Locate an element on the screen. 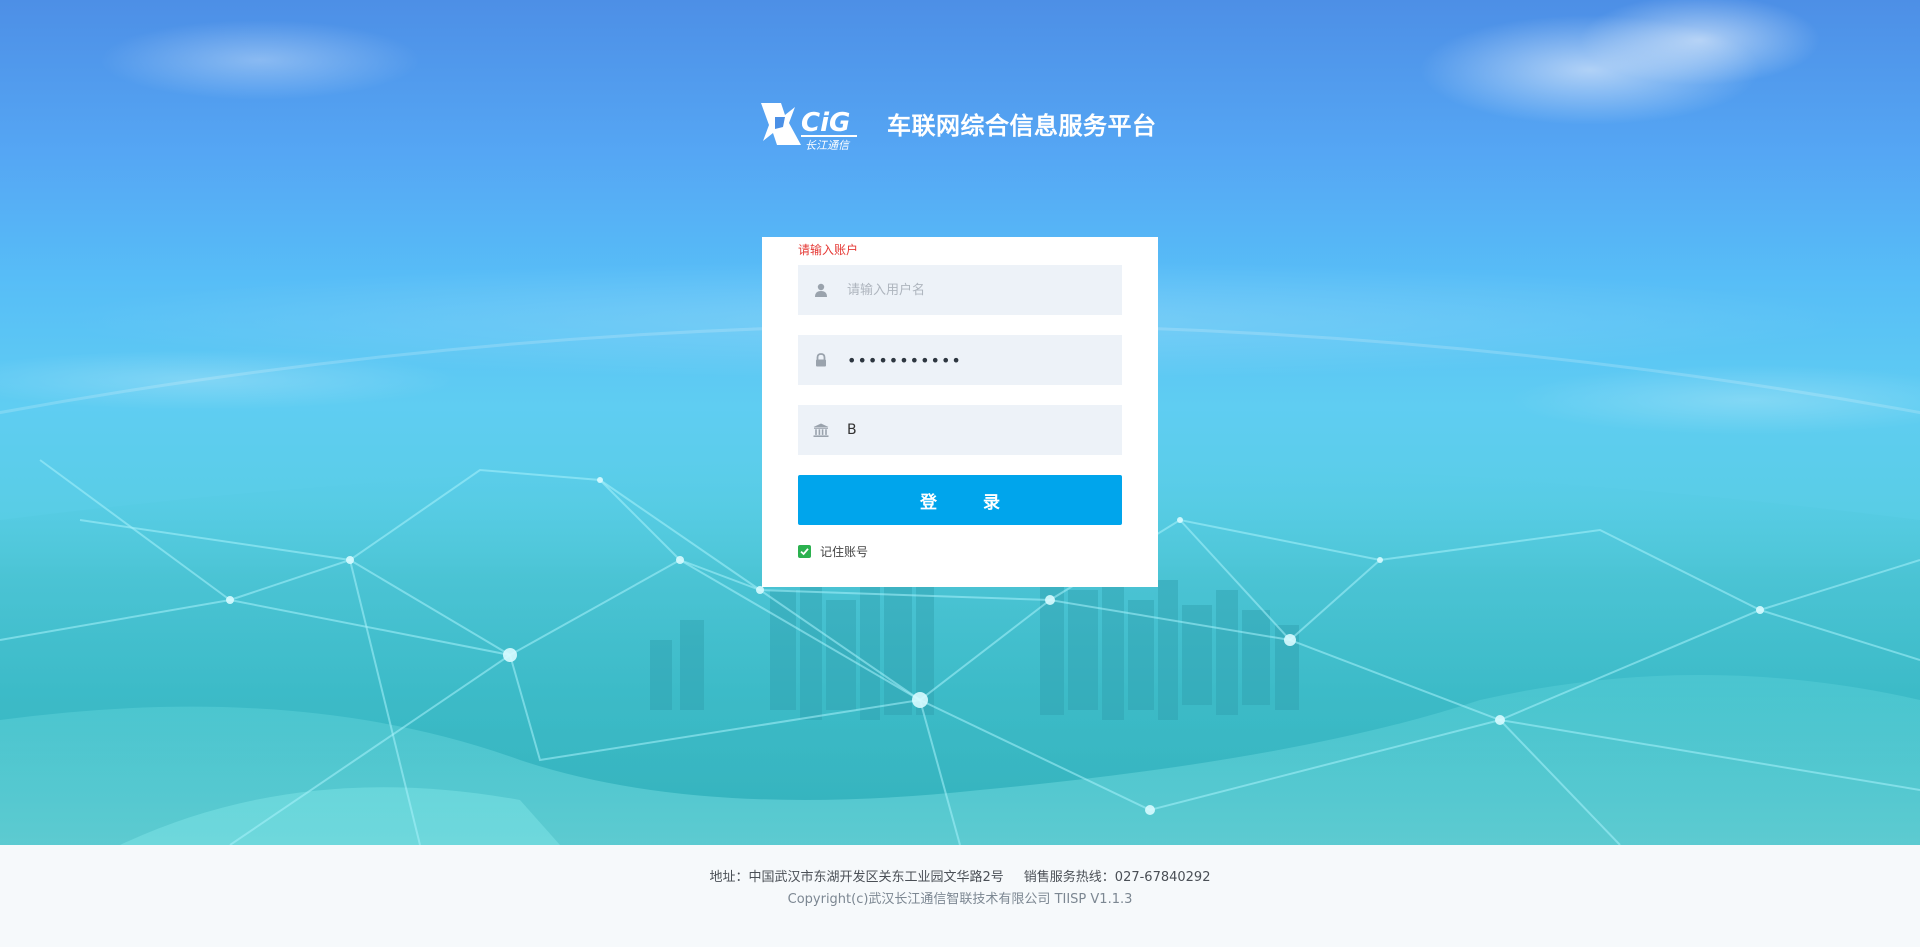 The height and width of the screenshot is (947, 1920). organization-input is located at coordinates (982, 430).